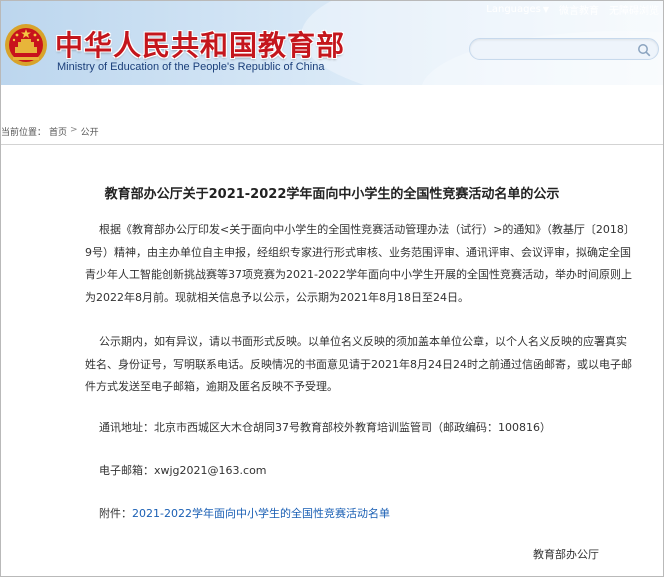  Describe the element at coordinates (513, 9) in the screenshot. I see `languages-label: Languages` at that location.